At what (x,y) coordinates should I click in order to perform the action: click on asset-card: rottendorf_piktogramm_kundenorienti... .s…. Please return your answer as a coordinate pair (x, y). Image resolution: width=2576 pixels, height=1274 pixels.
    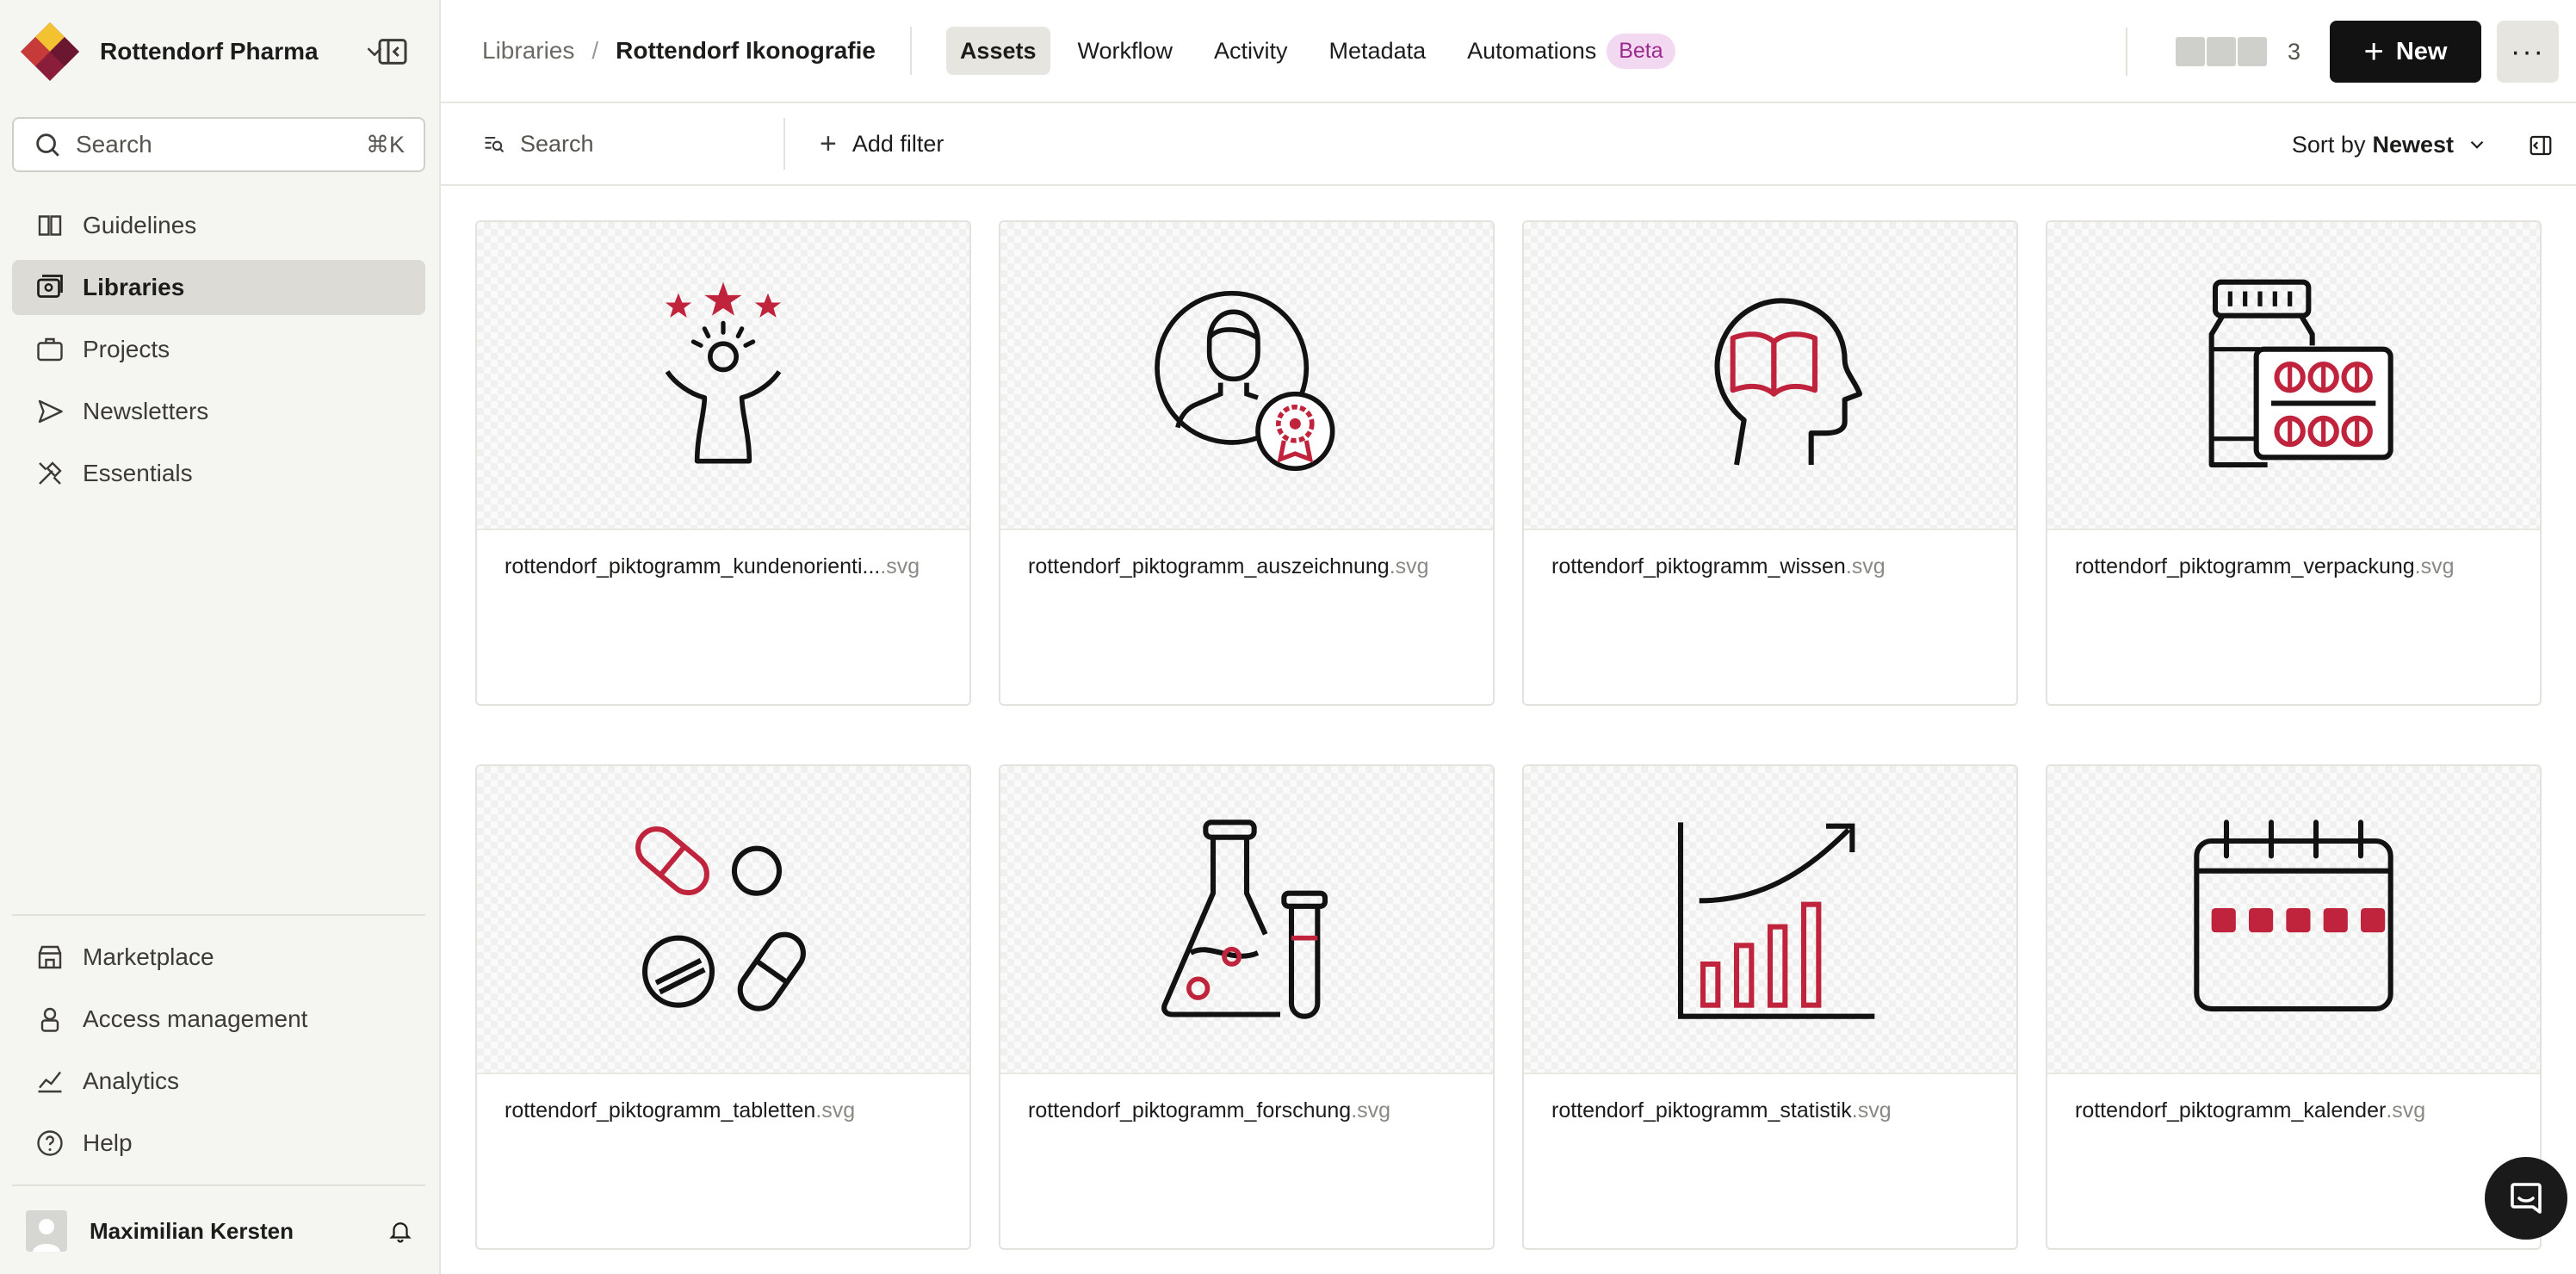
    Looking at the image, I should click on (723, 463).